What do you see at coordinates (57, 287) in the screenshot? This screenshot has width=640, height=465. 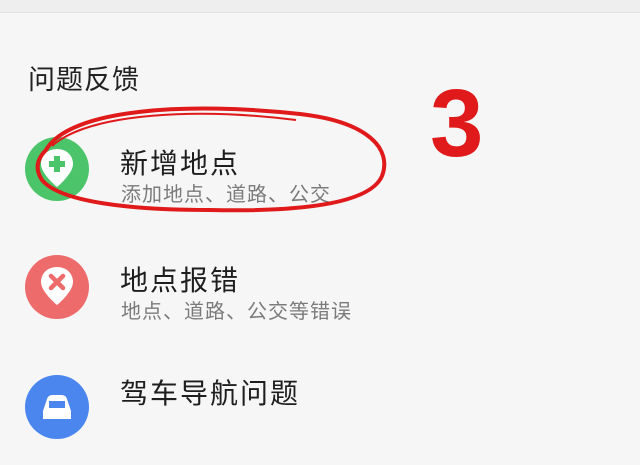 I see `location-error-icon` at bounding box center [57, 287].